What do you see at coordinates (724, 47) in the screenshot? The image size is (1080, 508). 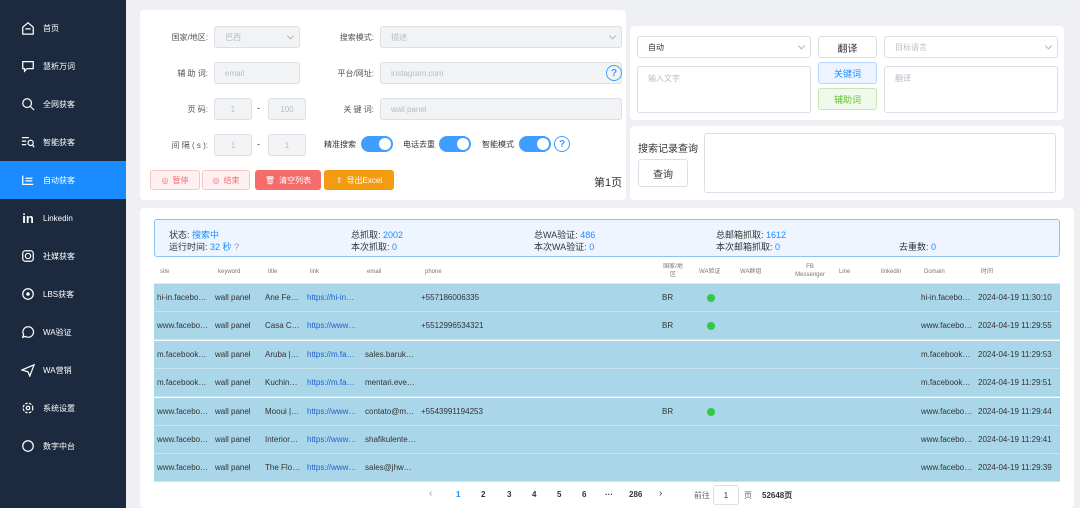 I see `source-language-select: 自动` at bounding box center [724, 47].